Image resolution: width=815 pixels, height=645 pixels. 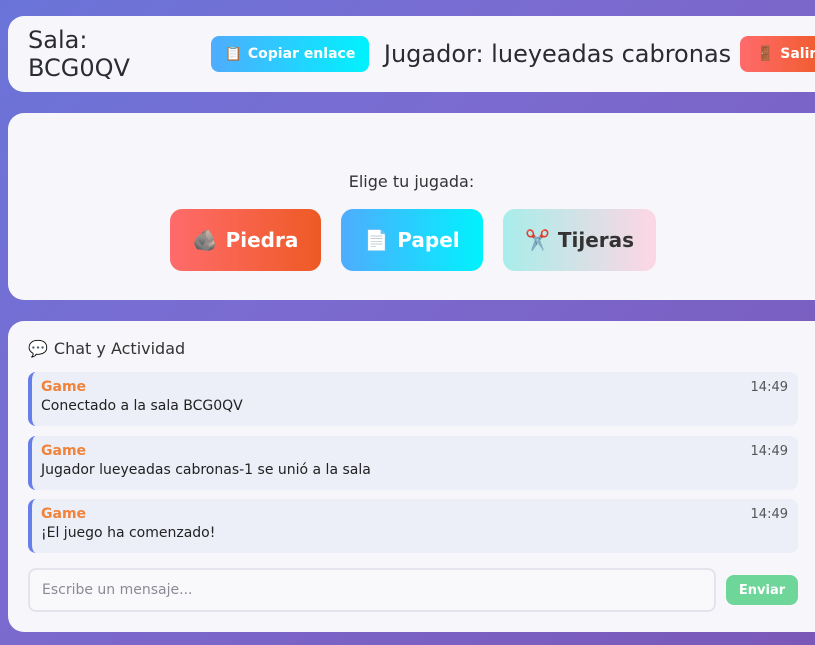 I want to click on scissors-label: Tijeras, so click(x=596, y=240).